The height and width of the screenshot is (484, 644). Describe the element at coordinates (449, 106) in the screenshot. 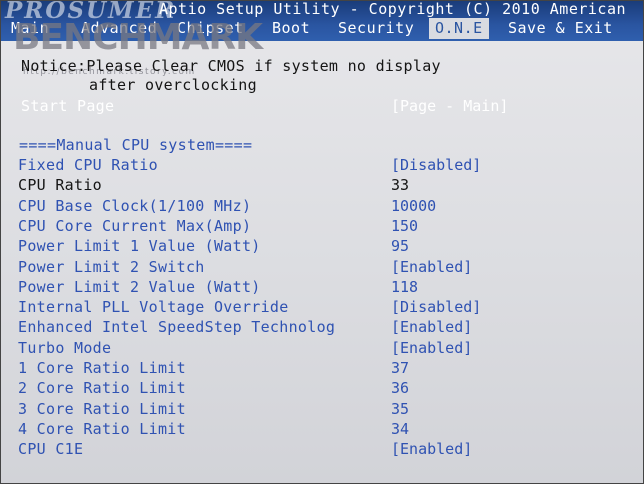

I see `start-page-value: [Page - Main]` at that location.